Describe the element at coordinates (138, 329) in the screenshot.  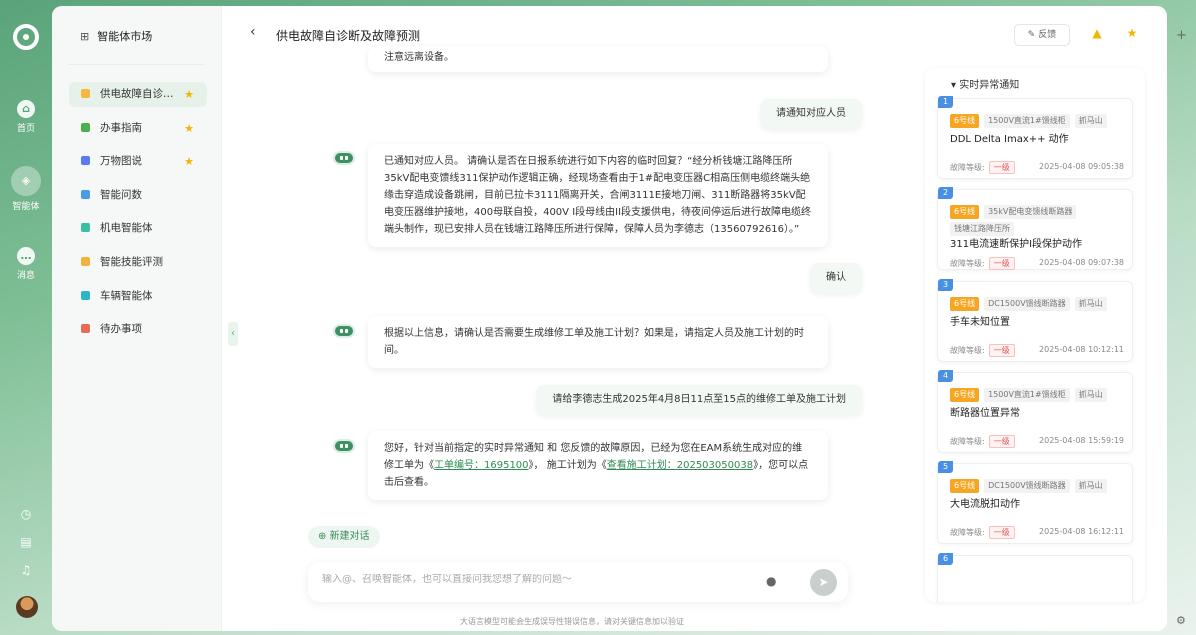
I see `sidebar-item: 待办事项` at that location.